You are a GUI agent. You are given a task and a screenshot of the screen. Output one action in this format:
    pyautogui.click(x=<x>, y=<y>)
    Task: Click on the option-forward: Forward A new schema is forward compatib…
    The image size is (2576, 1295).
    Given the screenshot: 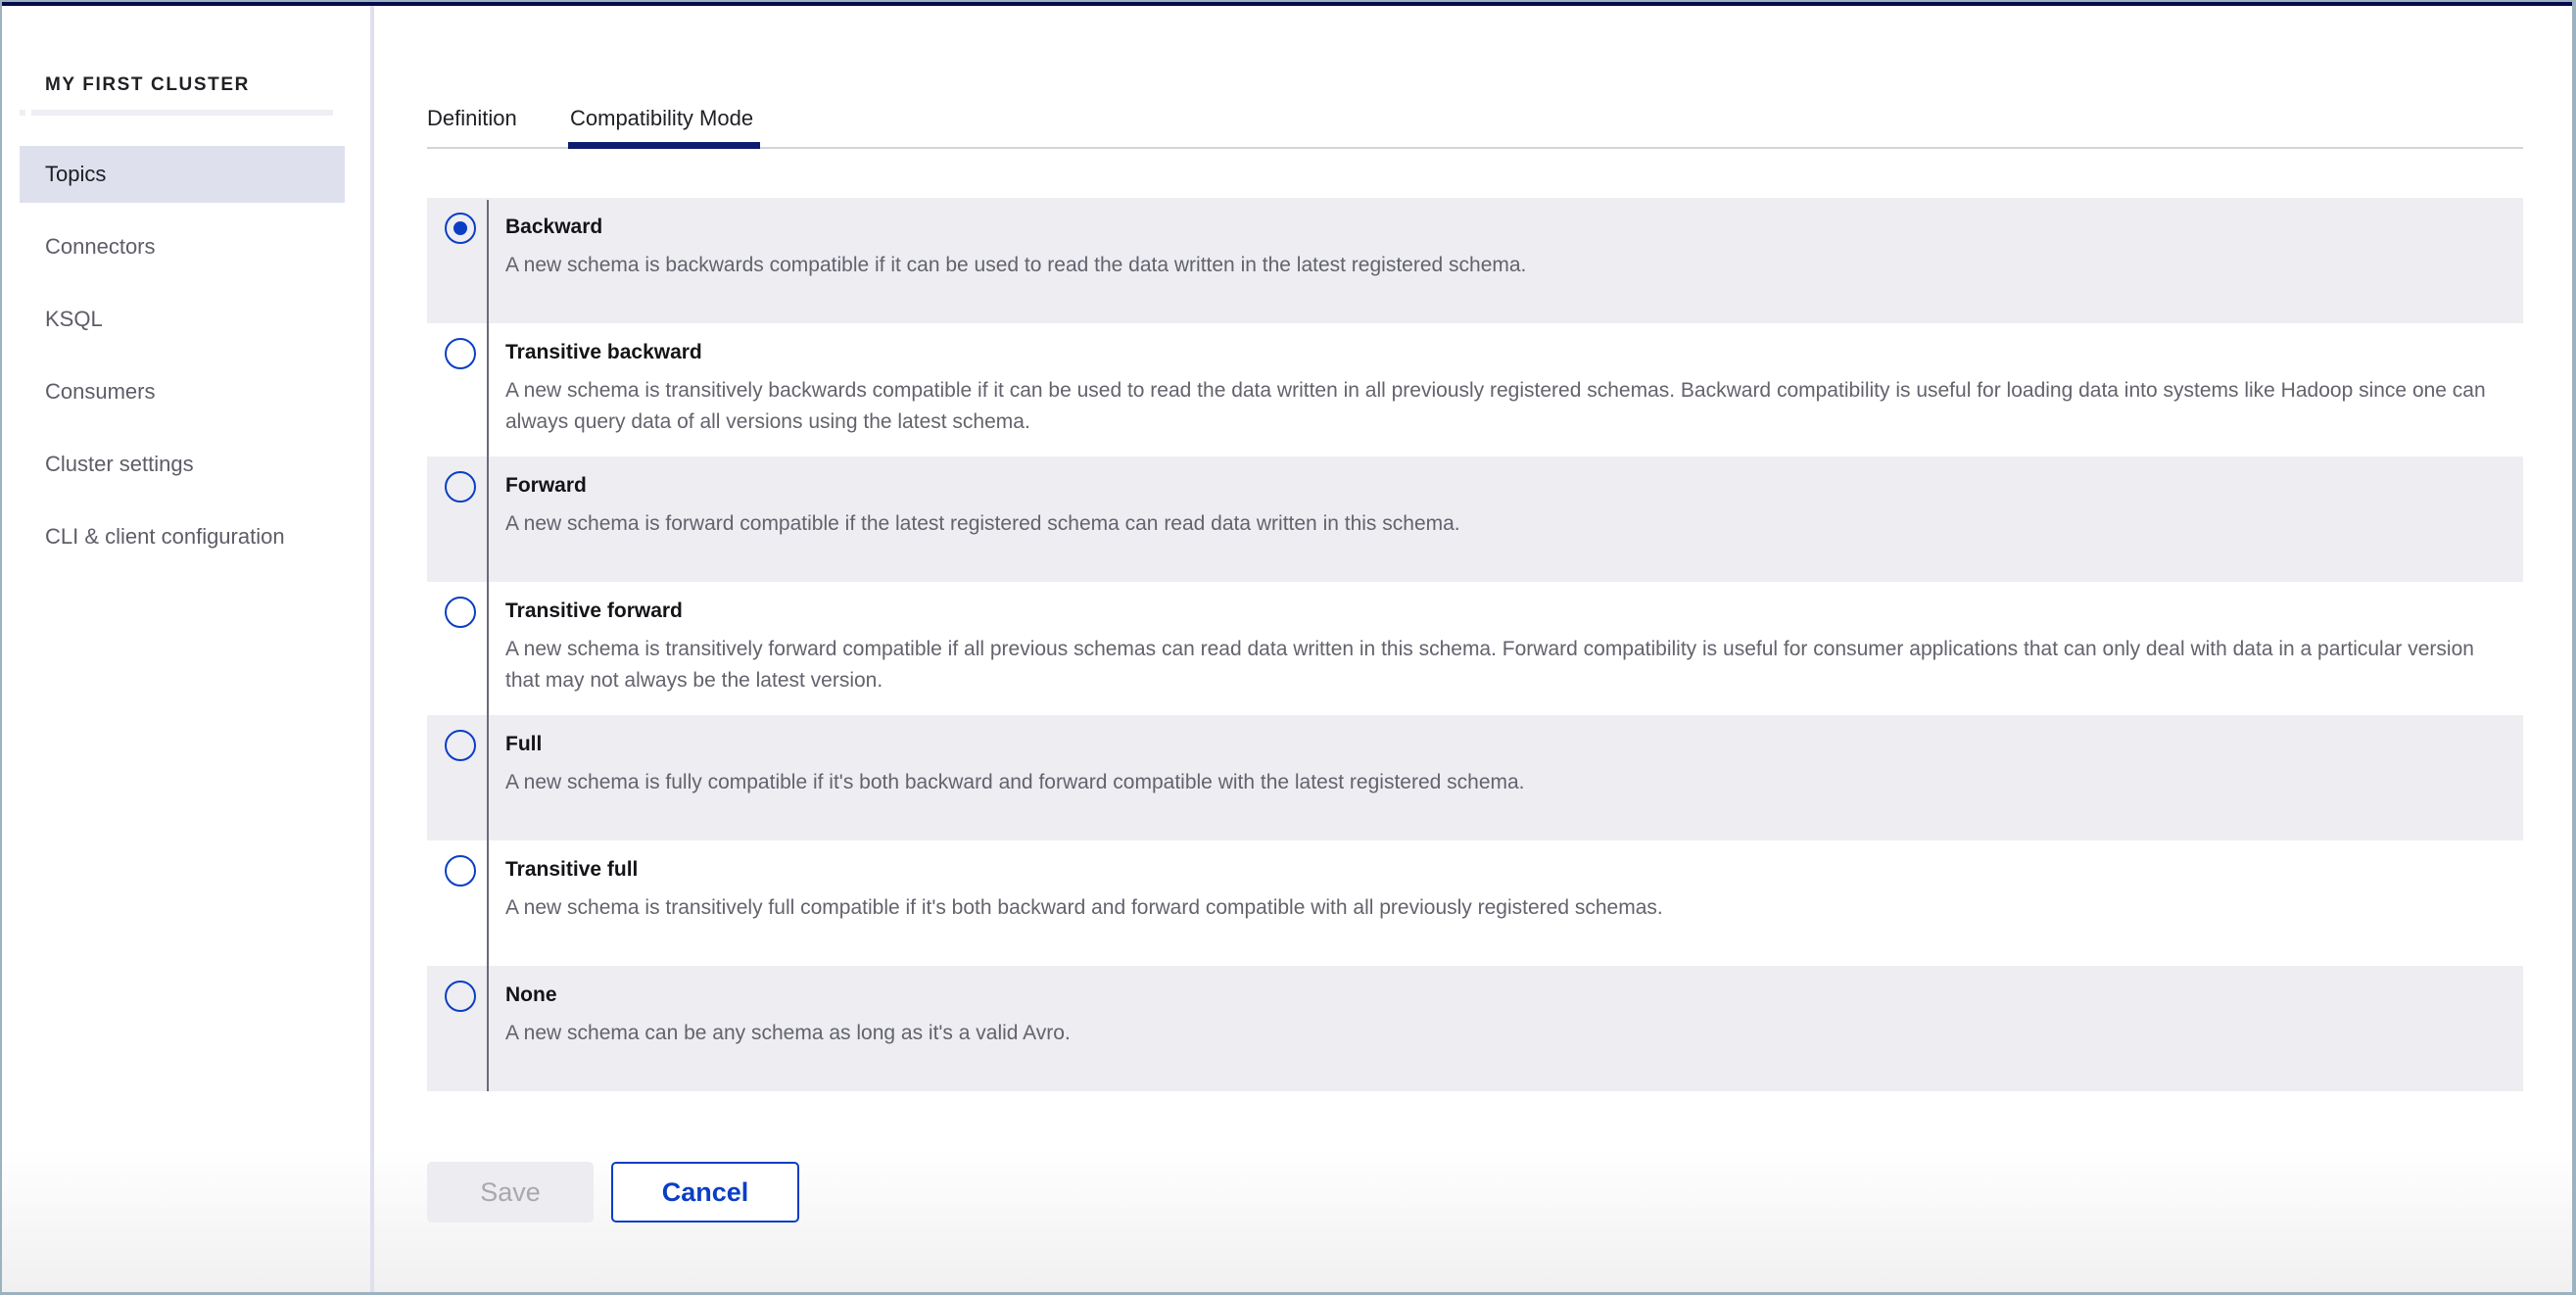 What is the action you would take?
    pyautogui.click(x=1475, y=519)
    